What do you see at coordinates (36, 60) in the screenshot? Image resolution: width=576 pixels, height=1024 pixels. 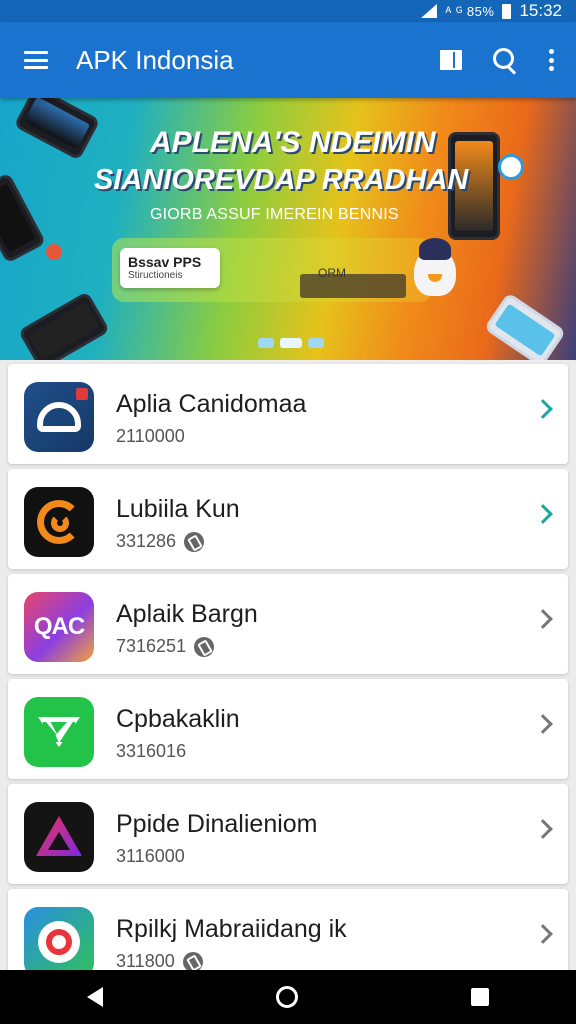 I see `menu-icon` at bounding box center [36, 60].